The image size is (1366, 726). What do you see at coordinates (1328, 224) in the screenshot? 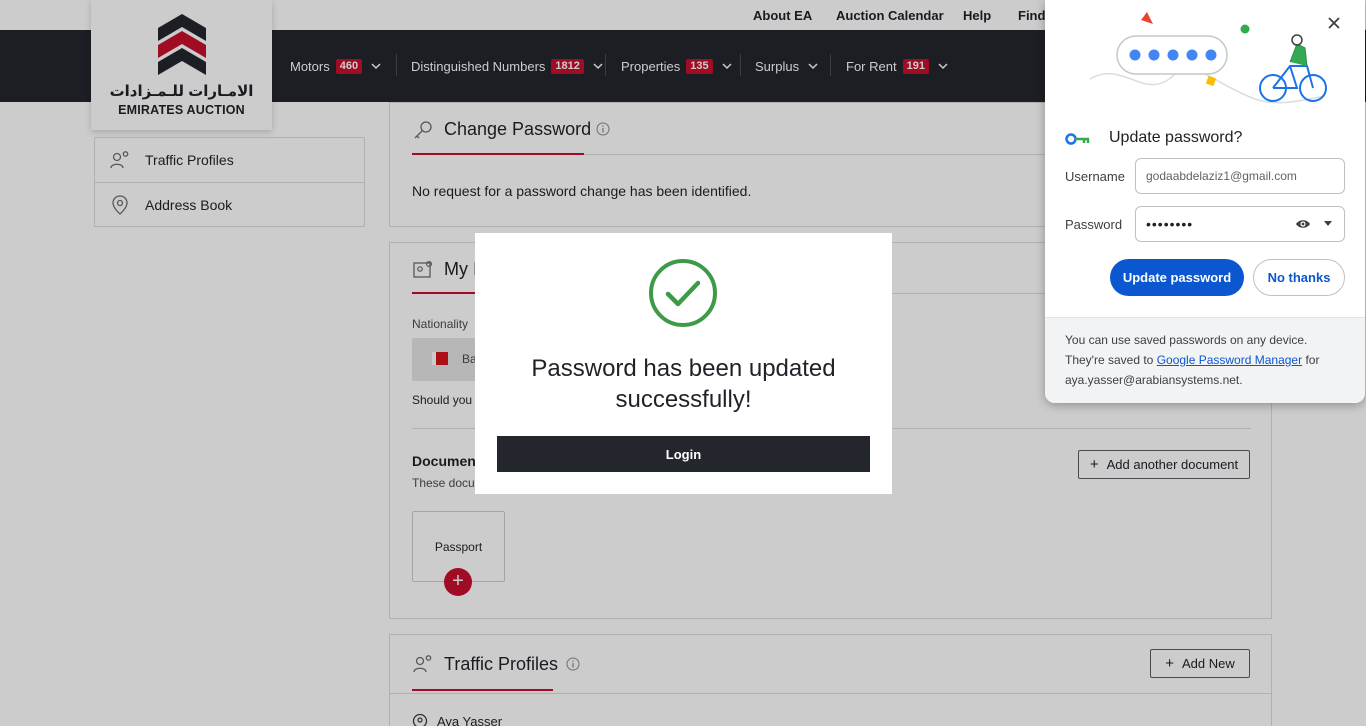
I see `dropdown-arrow-icon` at bounding box center [1328, 224].